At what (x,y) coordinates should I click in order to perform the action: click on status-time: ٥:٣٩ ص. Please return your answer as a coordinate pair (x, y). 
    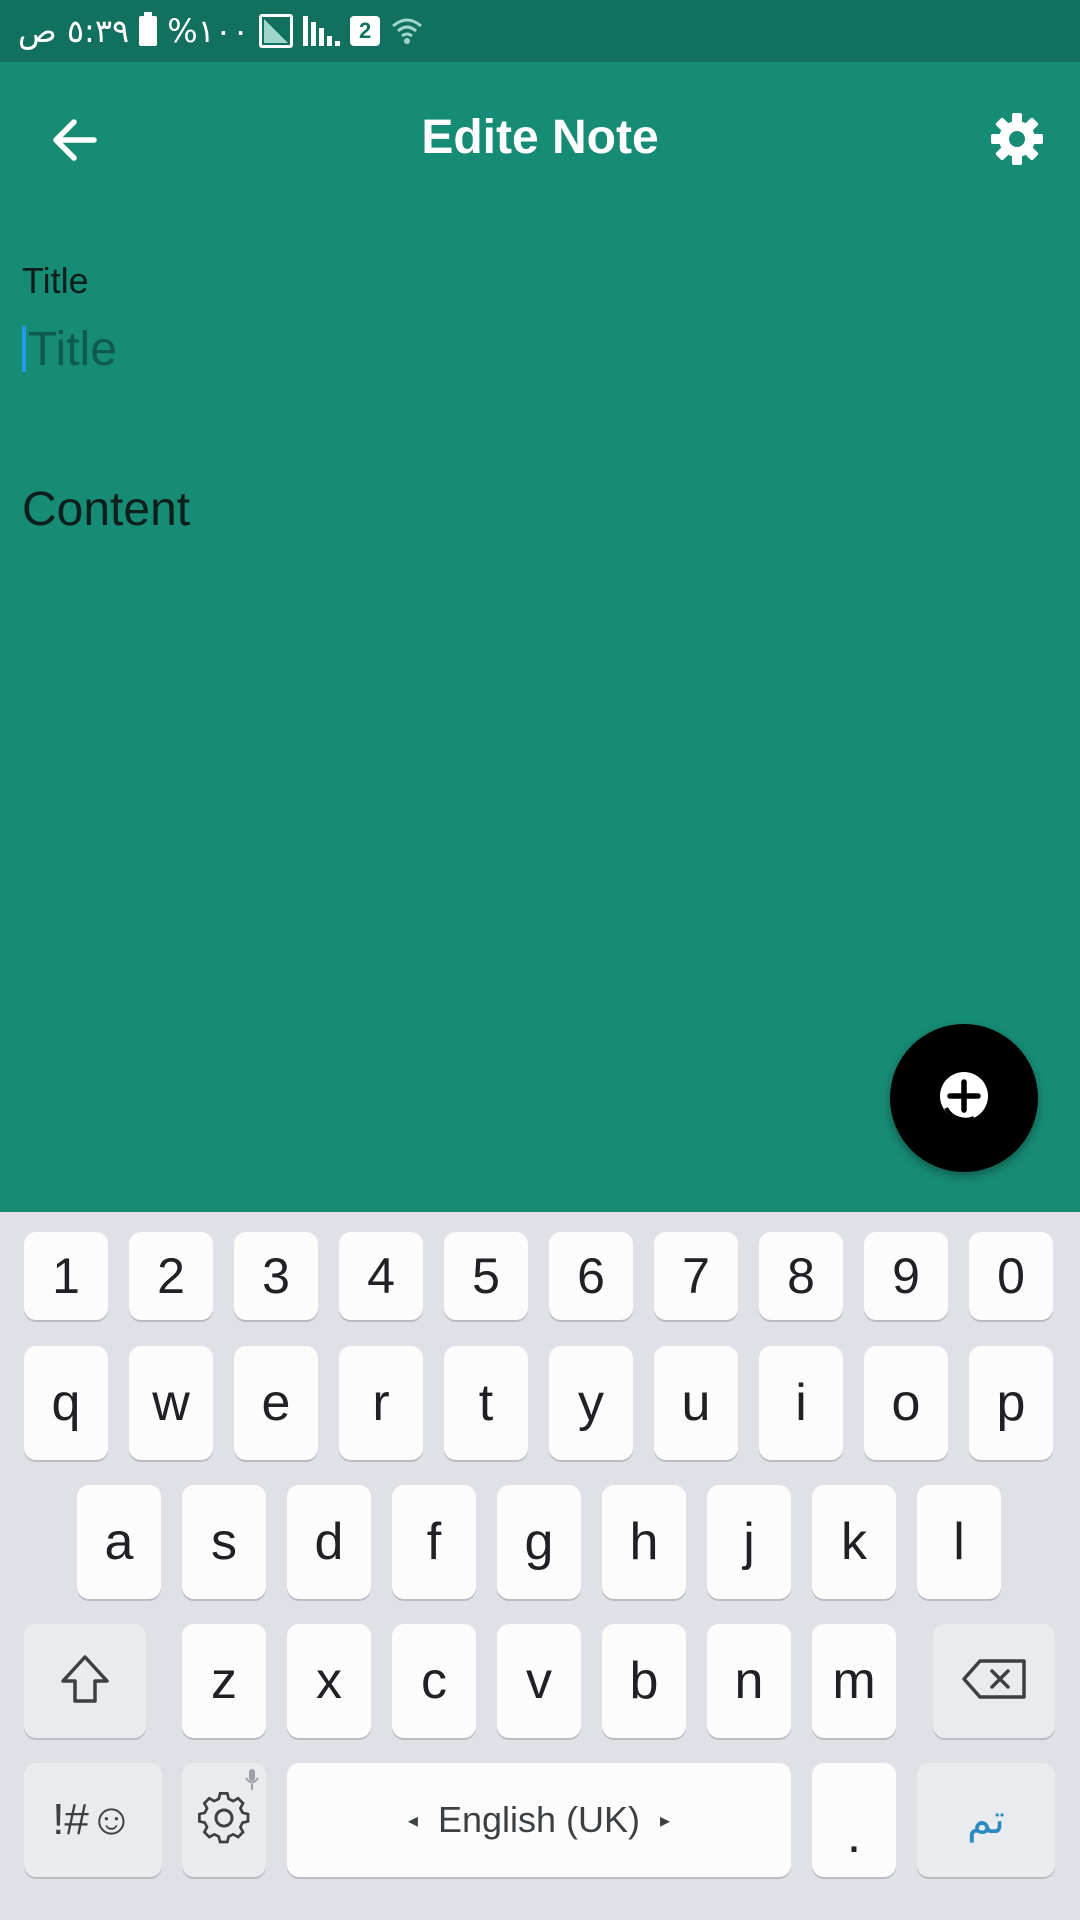
    Looking at the image, I should click on (74, 31).